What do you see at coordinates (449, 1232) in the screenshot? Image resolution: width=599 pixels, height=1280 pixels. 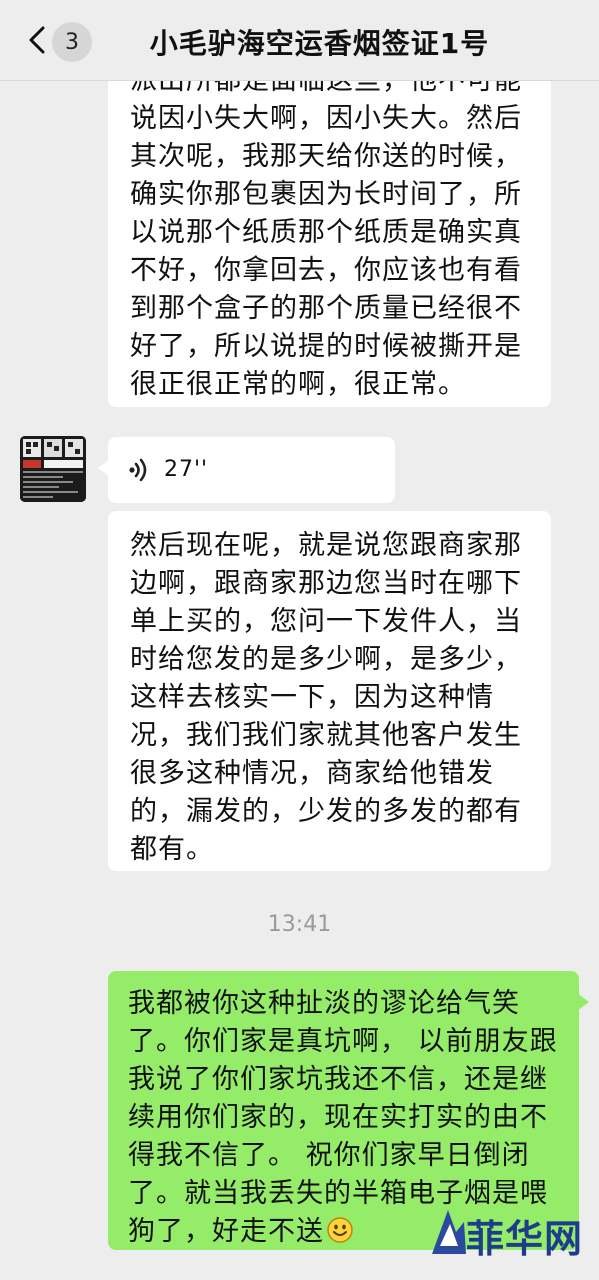 I see `watermark-logo-icon` at bounding box center [449, 1232].